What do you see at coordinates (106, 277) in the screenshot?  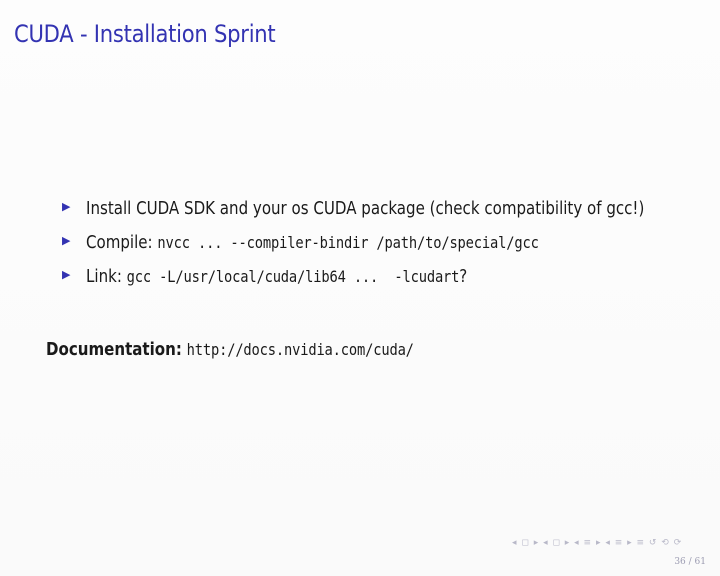 I see `bullet-prefix: Link:` at bounding box center [106, 277].